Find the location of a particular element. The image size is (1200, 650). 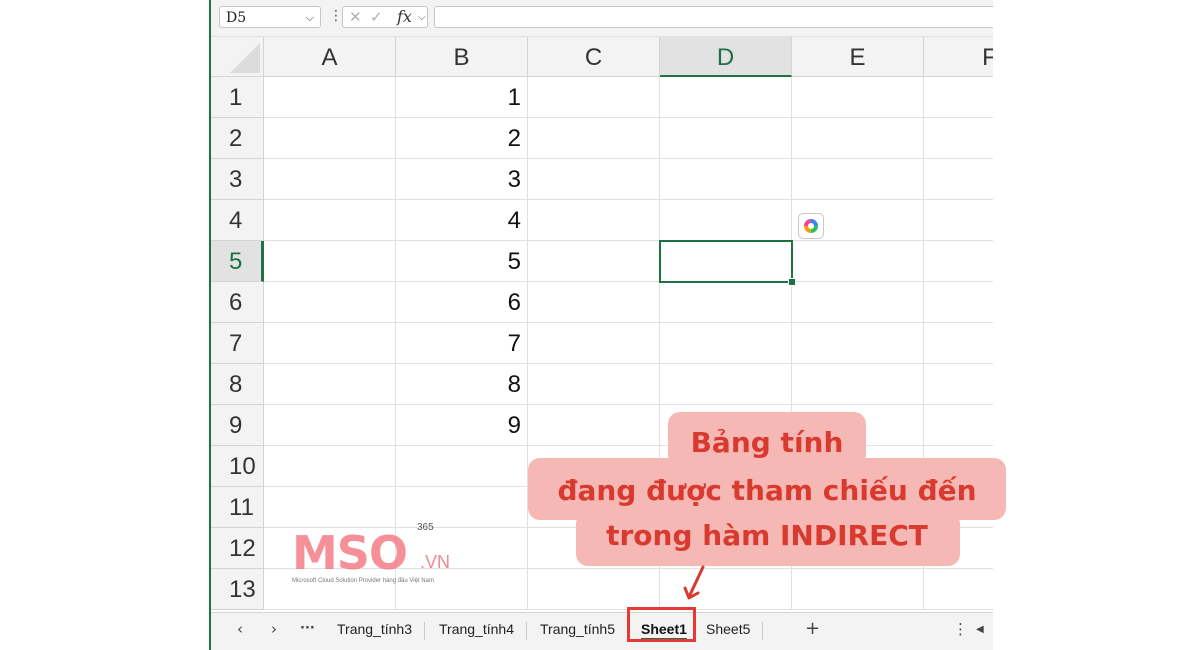

cell-d6 is located at coordinates (726, 302).